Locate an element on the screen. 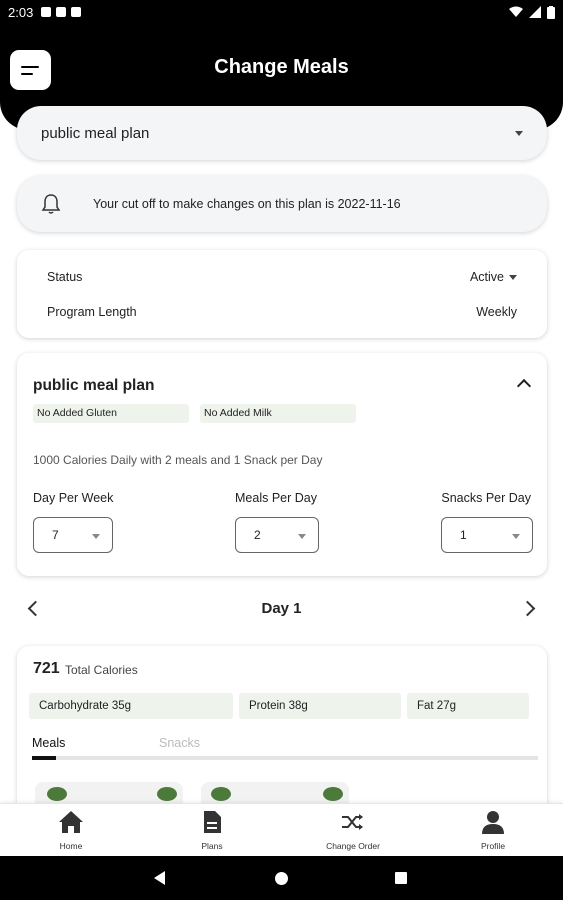 The width and height of the screenshot is (563, 900). bottom-navigation: Home Plans Change Order Profile is located at coordinates (281, 830).